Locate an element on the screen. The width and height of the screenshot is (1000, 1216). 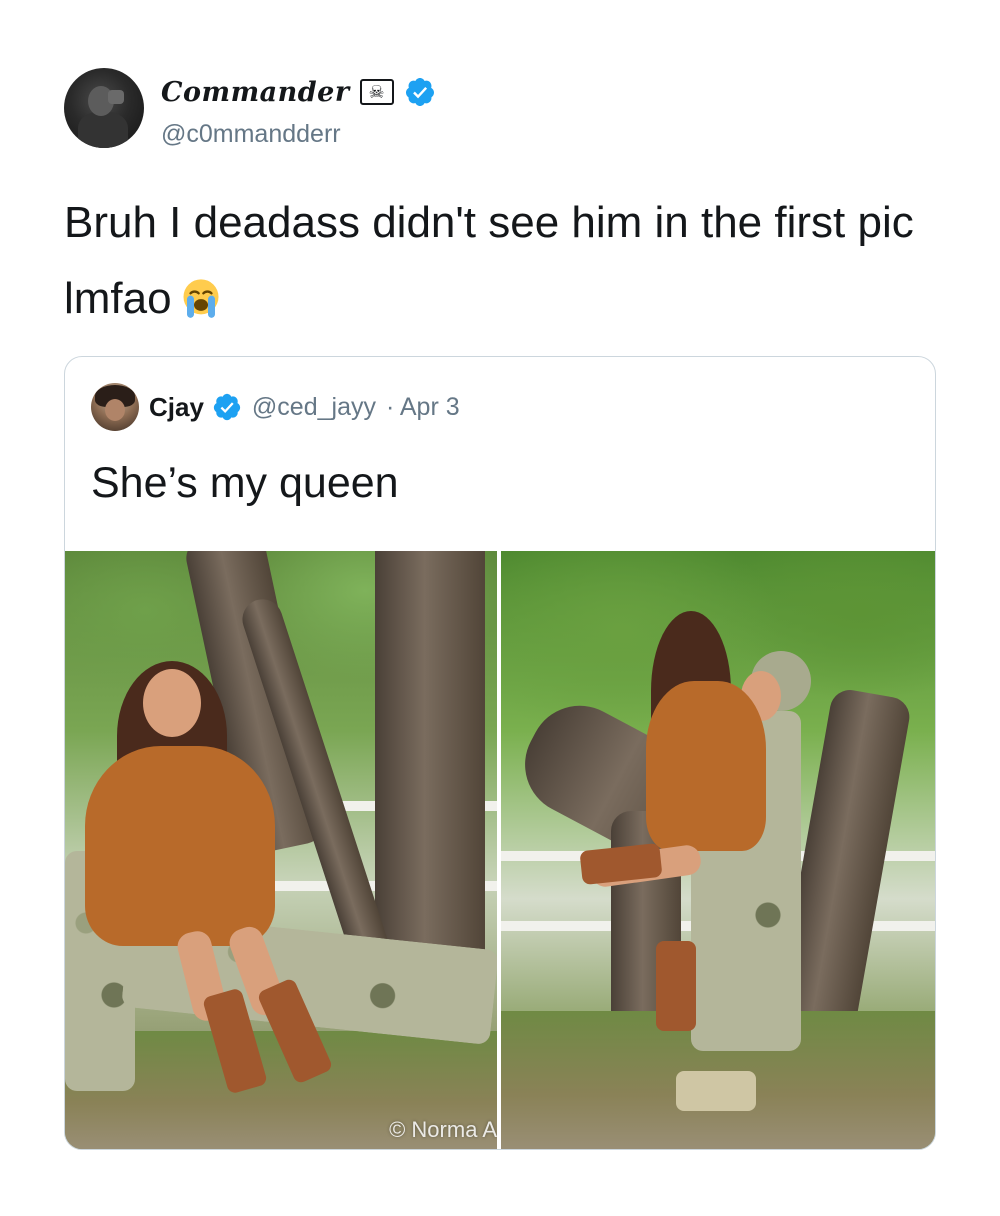
quoted-tweet-date: · Apr 3 is located at coordinates (423, 407).